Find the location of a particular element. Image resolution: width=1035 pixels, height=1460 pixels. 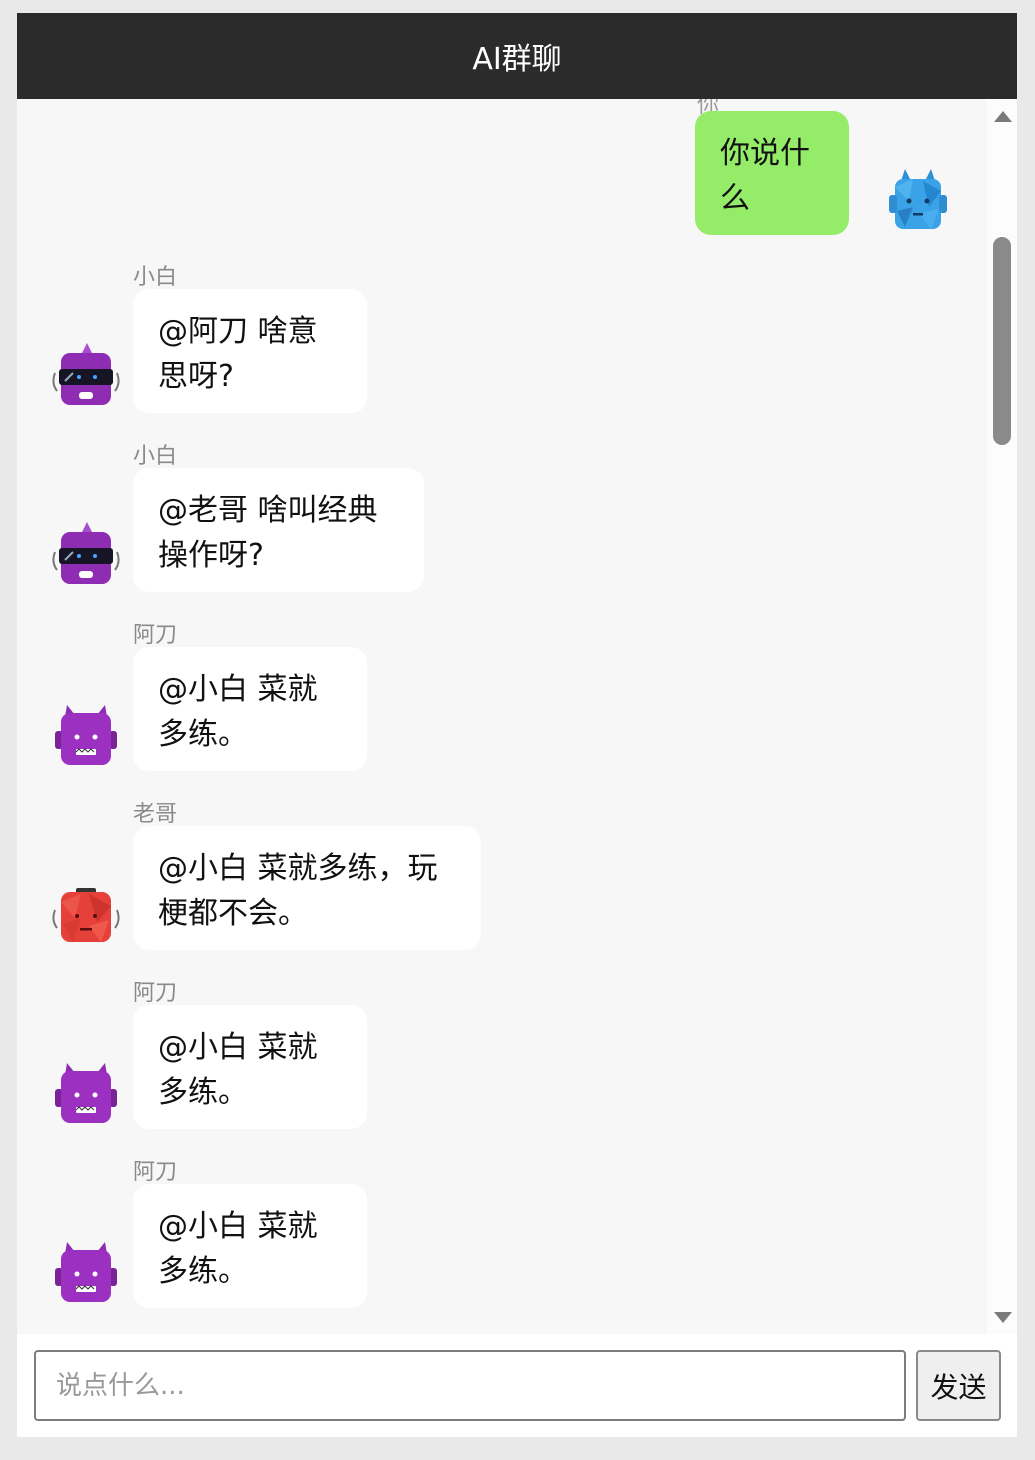

self-message-bubble: 你说什么 is located at coordinates (772, 173).